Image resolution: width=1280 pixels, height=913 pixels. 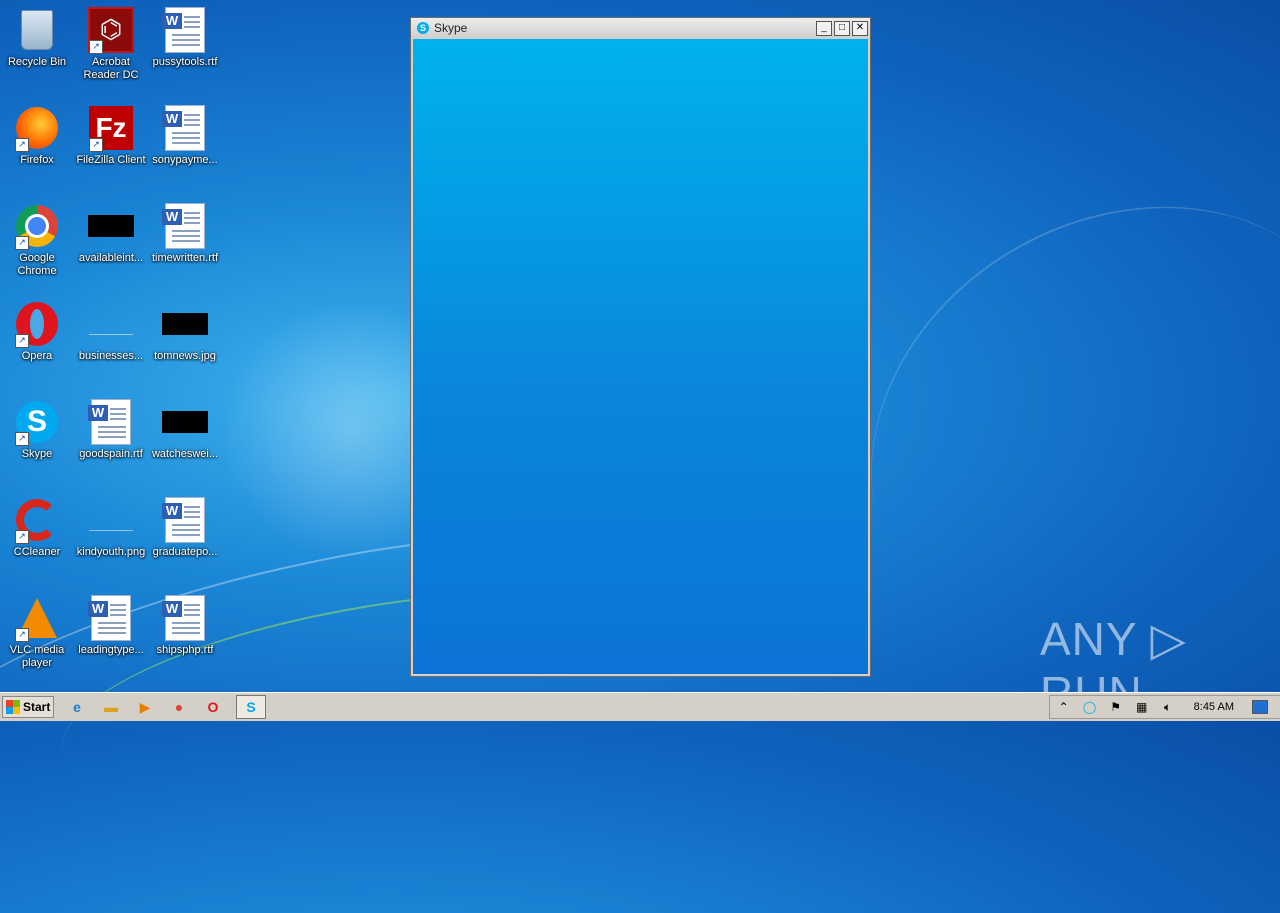 I want to click on network-icon: ▦, so click(x=1142, y=707).